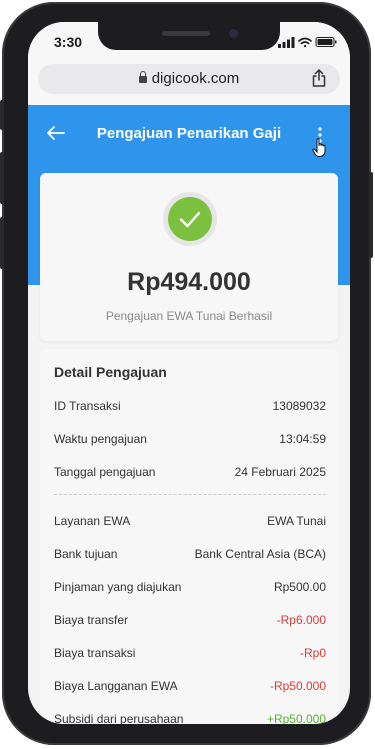 The image size is (375, 749). Describe the element at coordinates (319, 147) in the screenshot. I see `hand-cursor-icon` at that location.